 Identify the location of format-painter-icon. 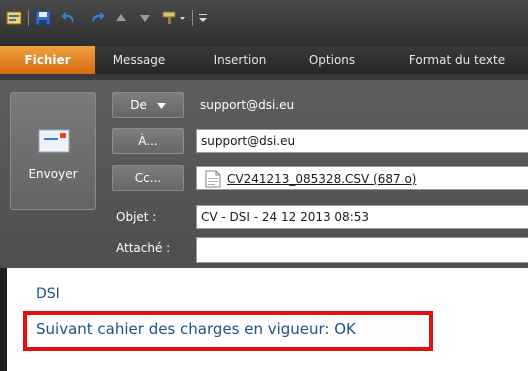
(174, 18).